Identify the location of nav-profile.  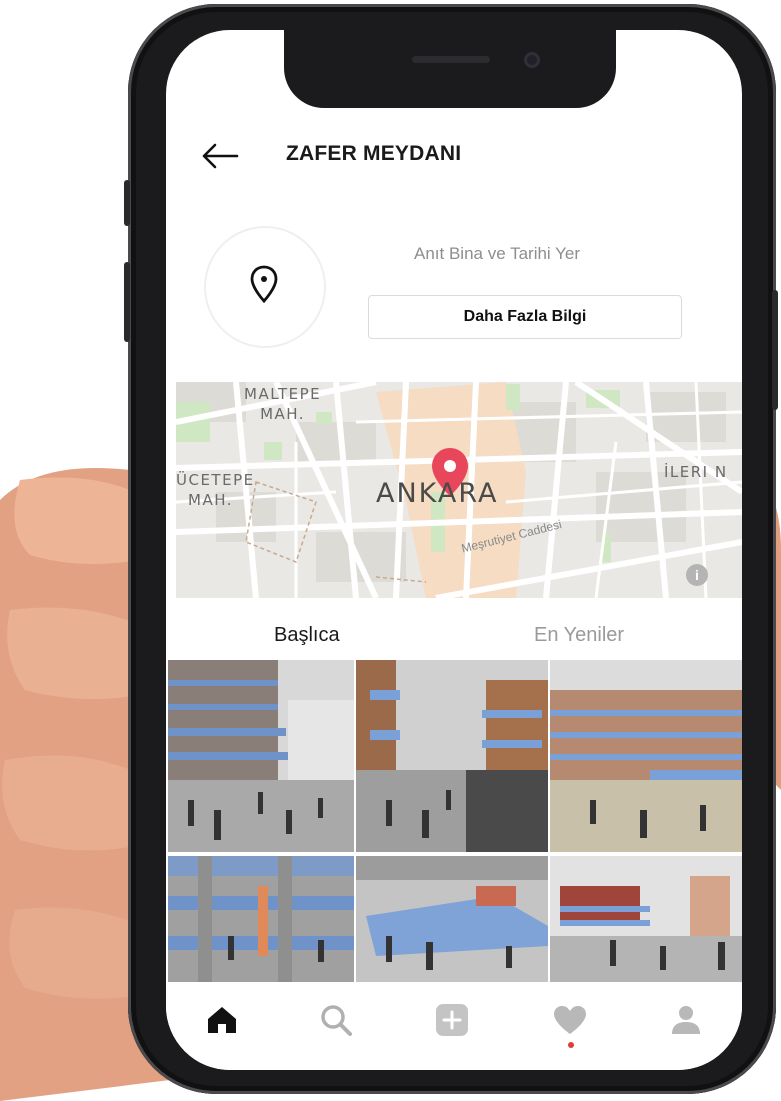
(686, 1020).